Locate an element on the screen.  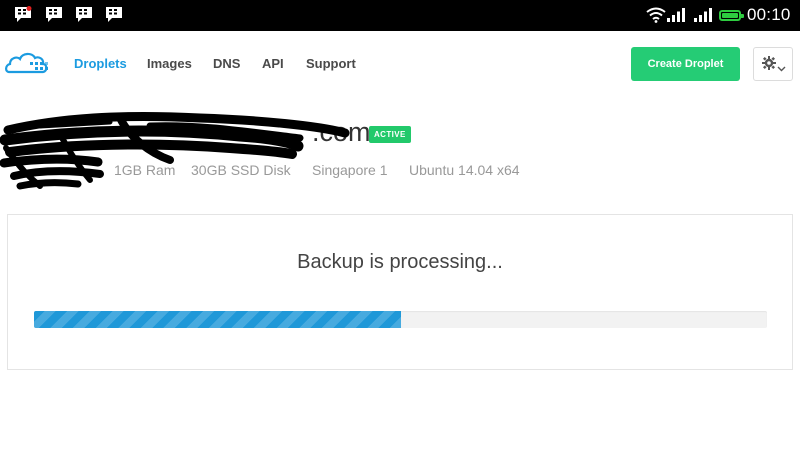
backup-progress-fill is located at coordinates (217, 319).